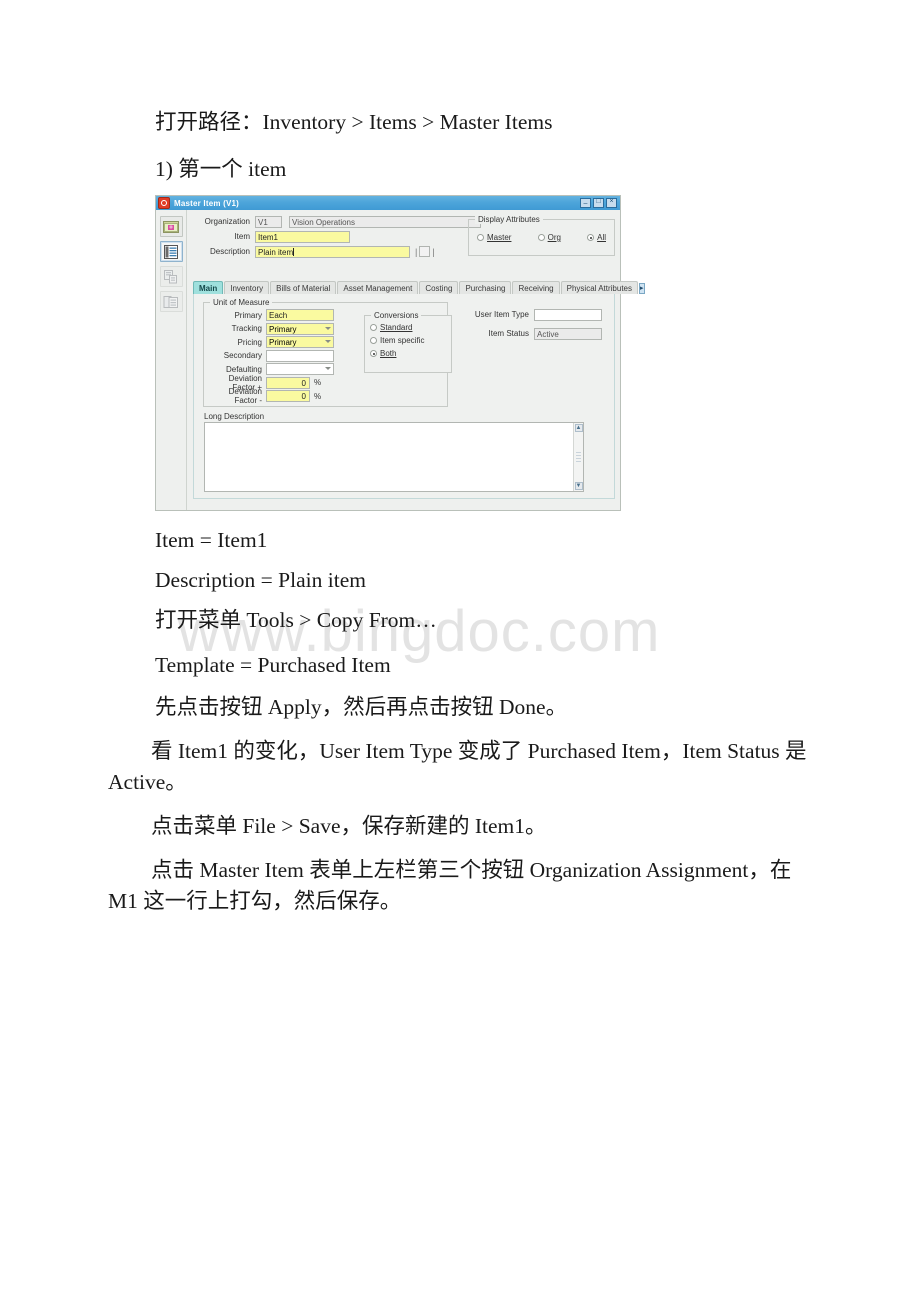 The image size is (920, 1302). I want to click on lov-button, so click(425, 251).